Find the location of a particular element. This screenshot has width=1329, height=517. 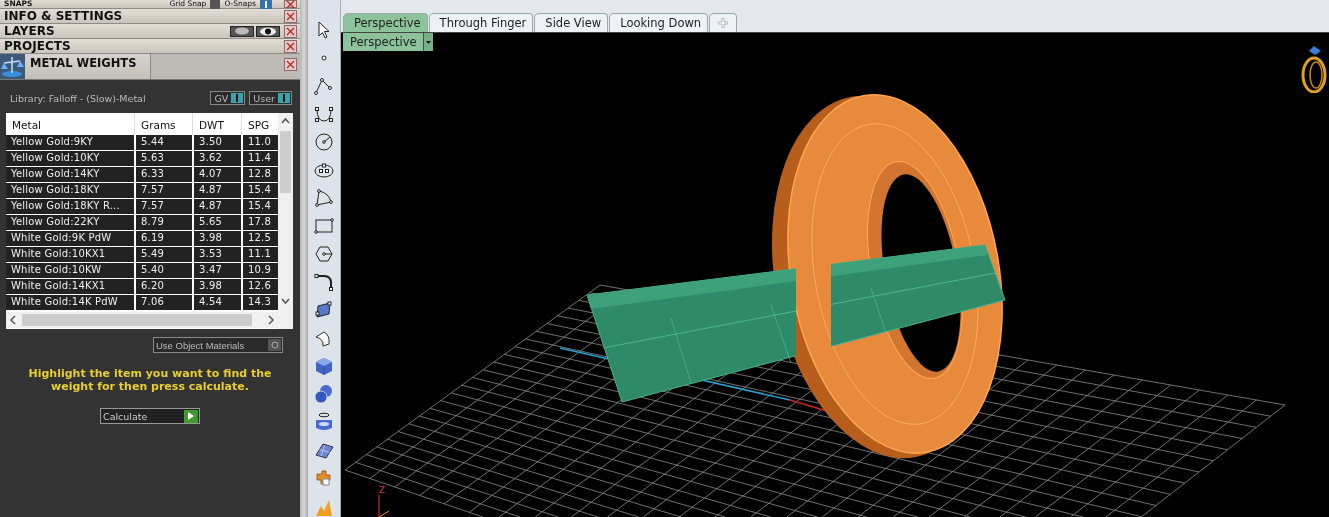

curve-icon is located at coordinates (324, 114).